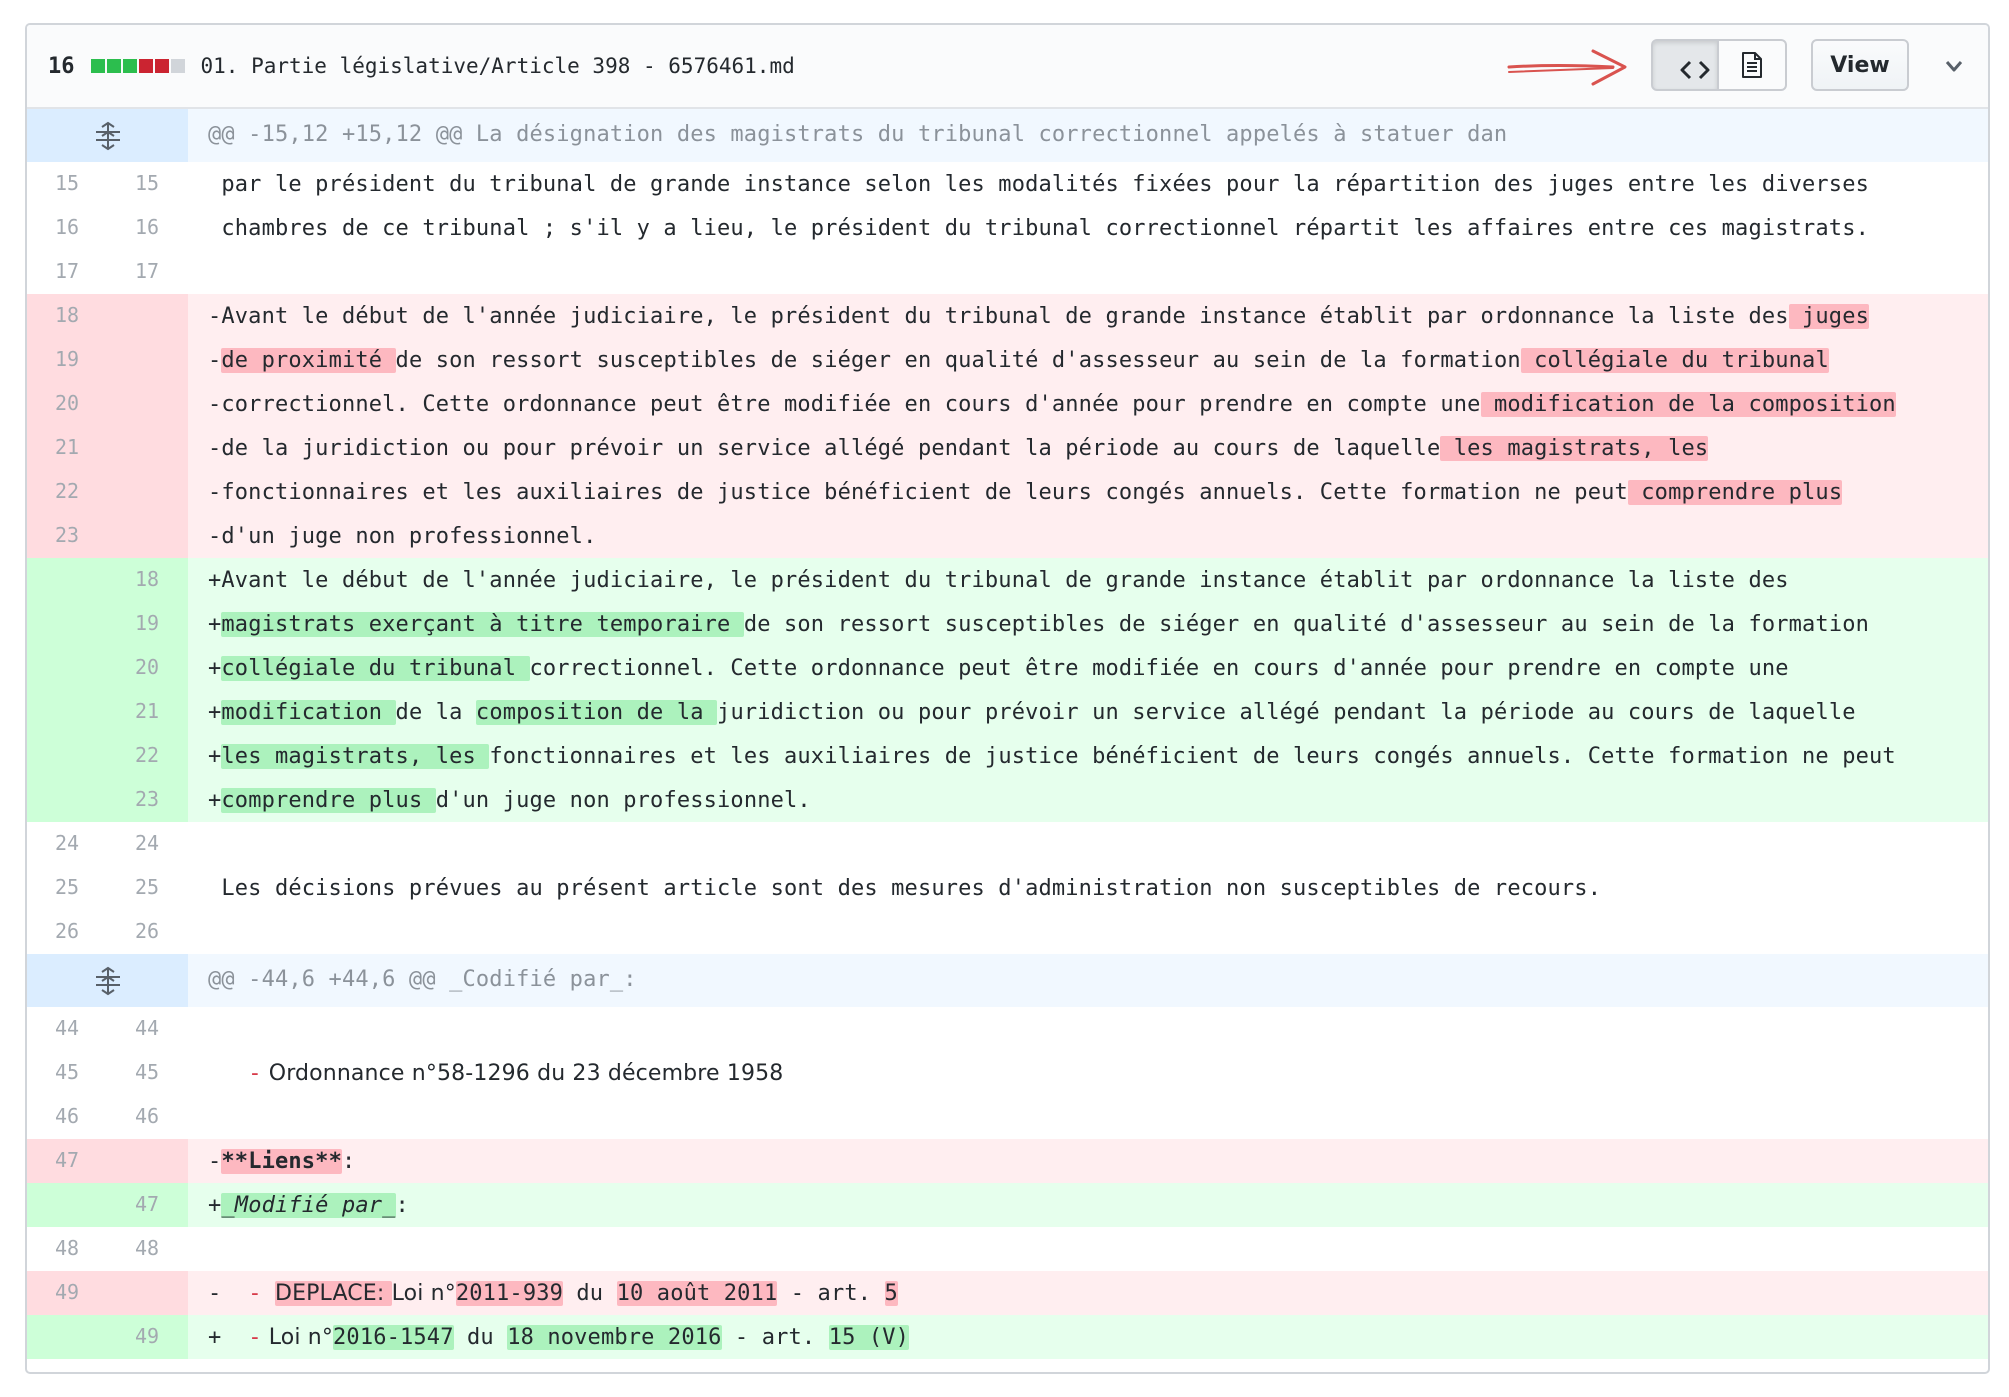 Image resolution: width=2009 pixels, height=1397 pixels. What do you see at coordinates (1007, 1249) in the screenshot?
I see `diff-line-context: 48 48` at bounding box center [1007, 1249].